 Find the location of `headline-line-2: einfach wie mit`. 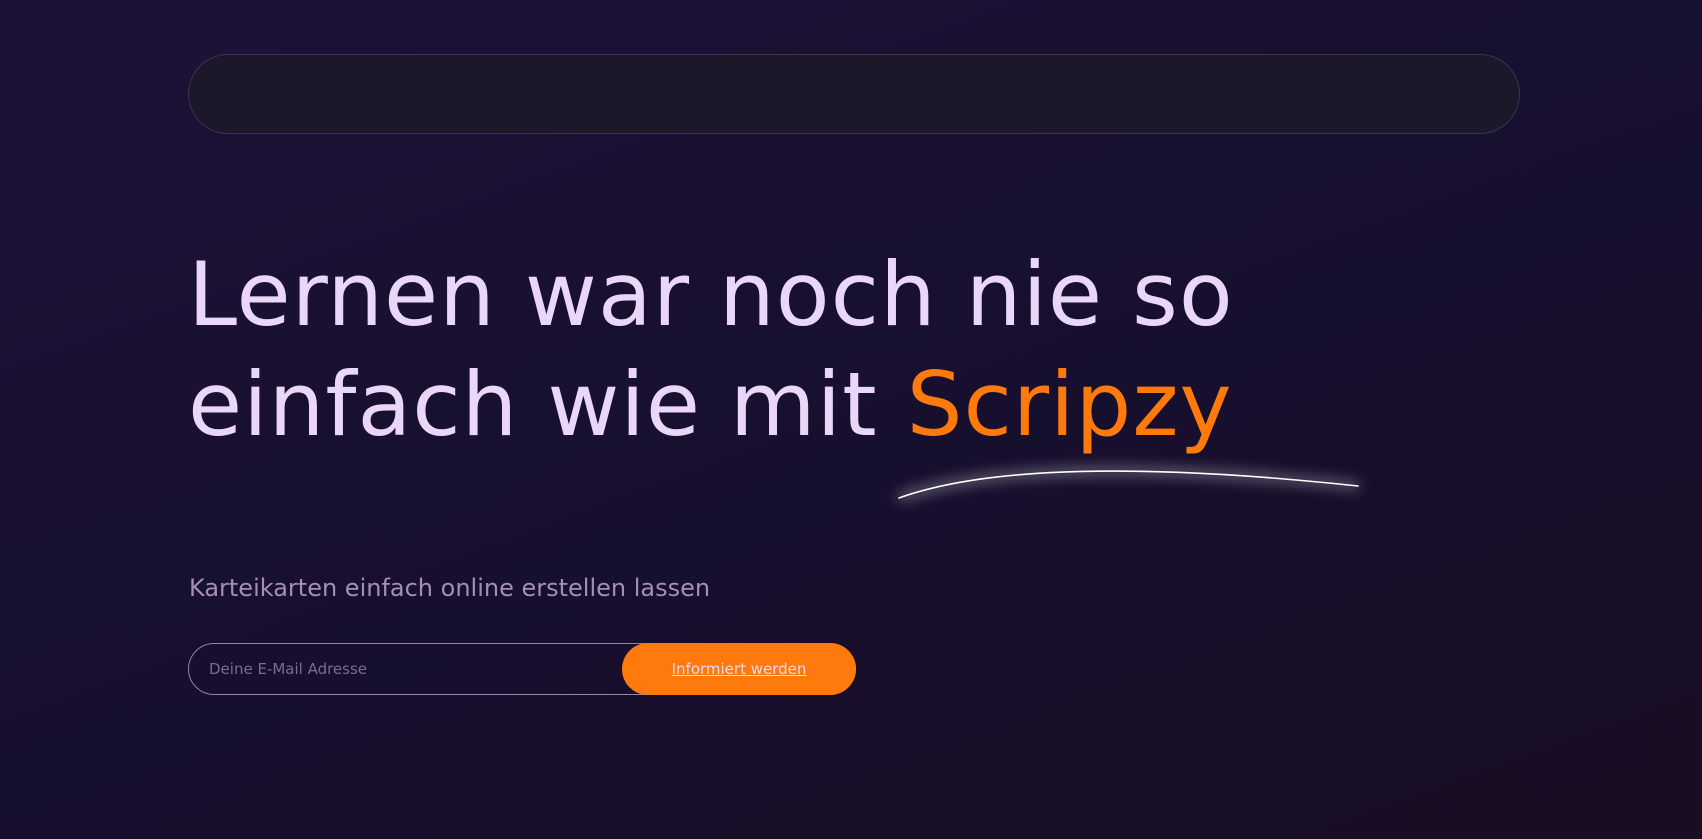

headline-line-2: einfach wie mit is located at coordinates (547, 404).